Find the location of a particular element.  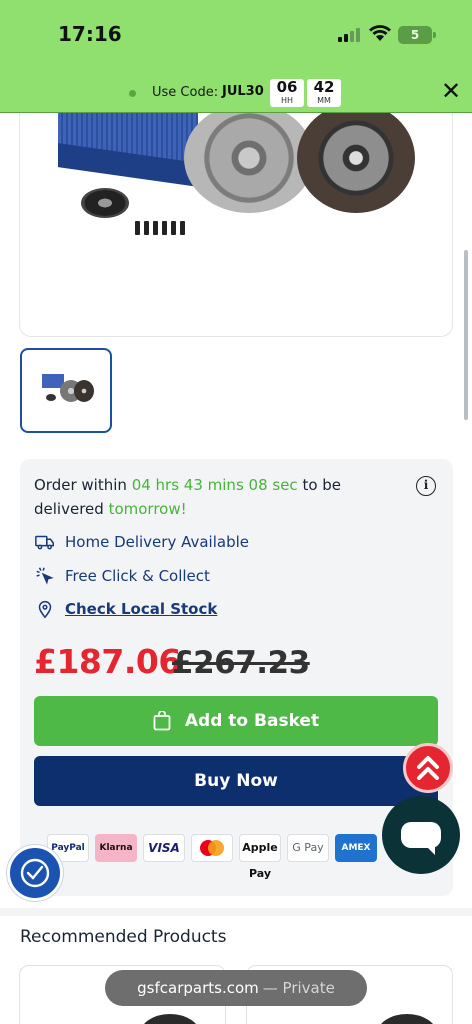

check-local-stock-link: Check Local Stock is located at coordinates (125, 609).